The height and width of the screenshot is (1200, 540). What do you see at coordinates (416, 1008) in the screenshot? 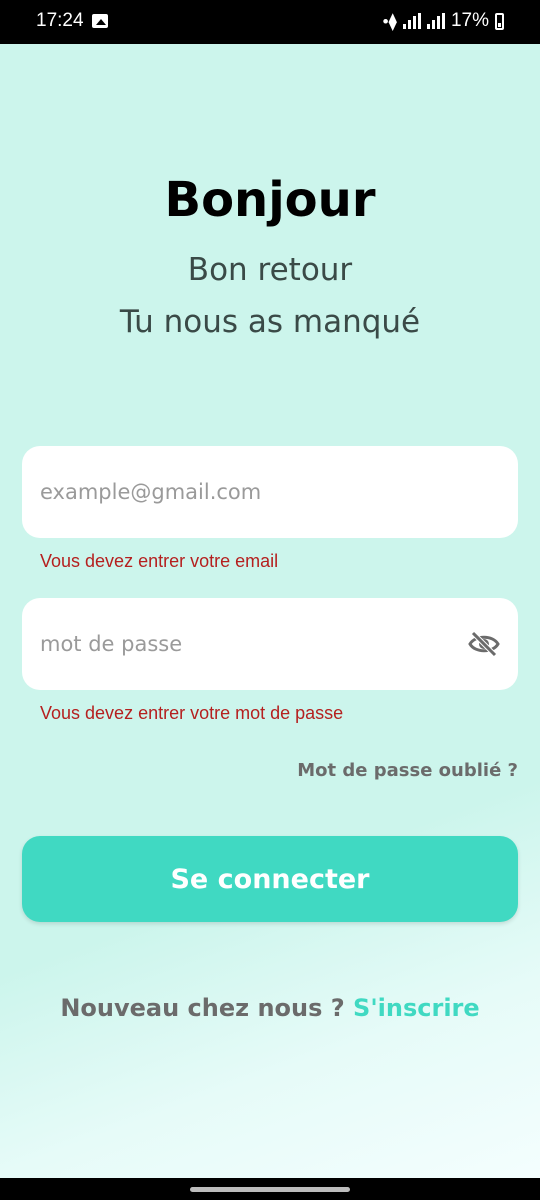
I see `signup-link: S'inscrire` at bounding box center [416, 1008].